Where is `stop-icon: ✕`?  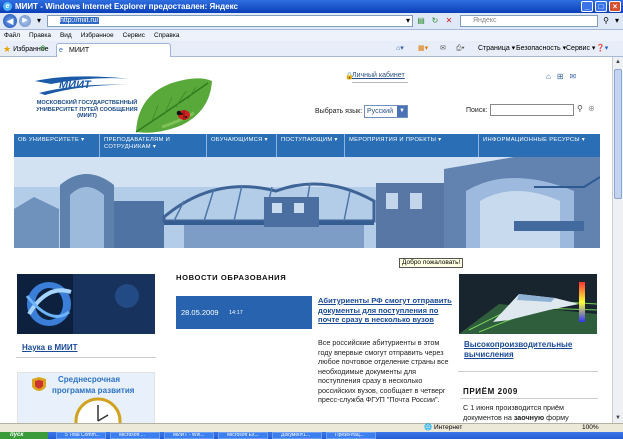
stop-icon: ✕ is located at coordinates (449, 21).